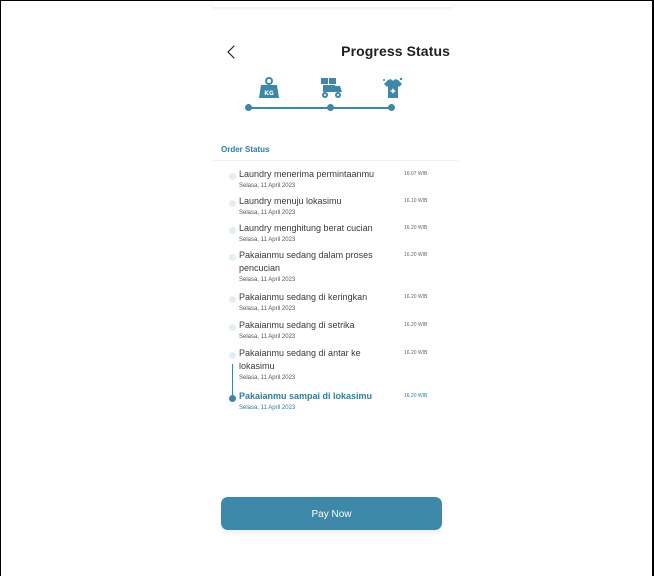  Describe the element at coordinates (232, 398) in the screenshot. I see `timeline-dot-active` at that location.